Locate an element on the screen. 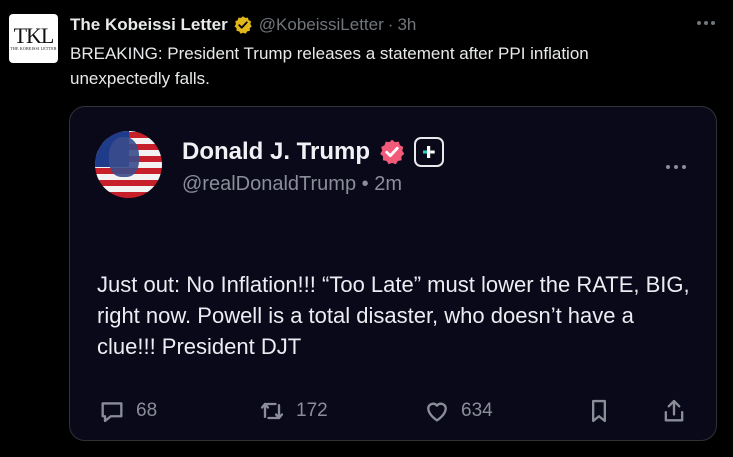 This screenshot has height=457, width=733. more-icon is located at coordinates (707, 23).